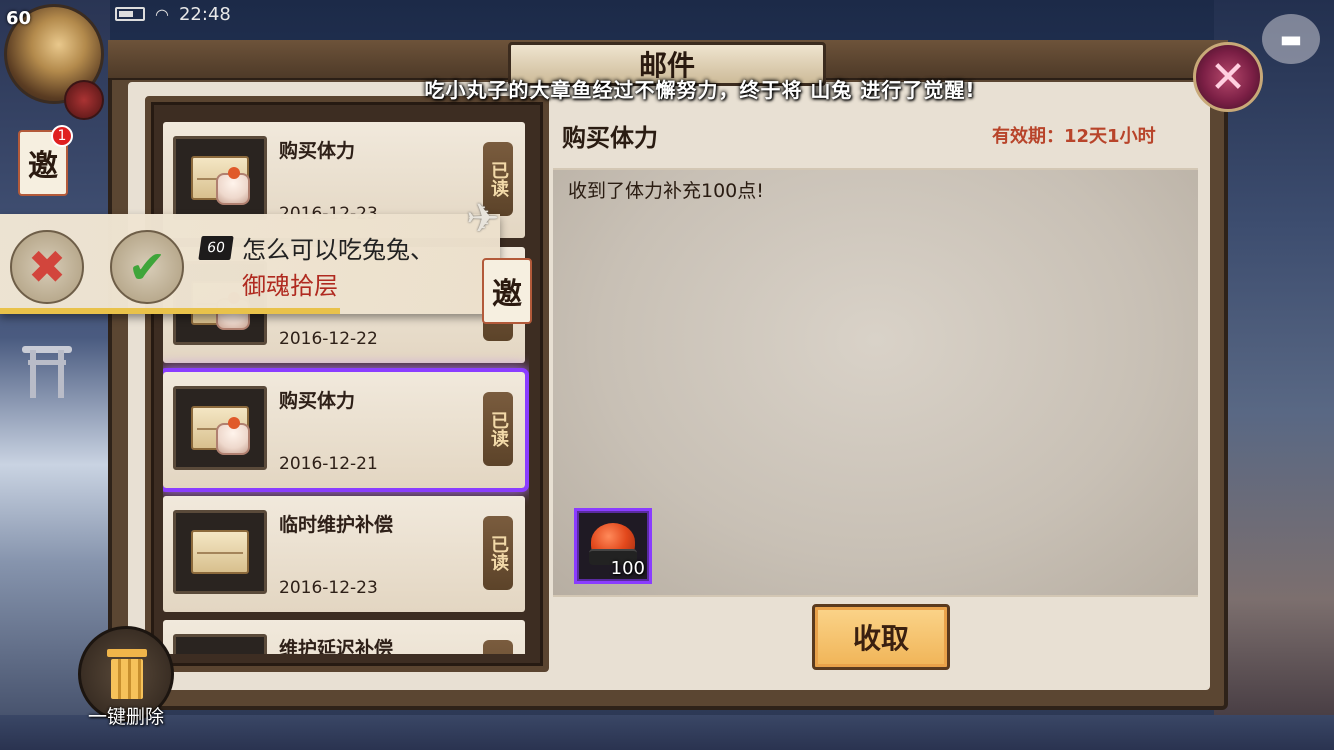  What do you see at coordinates (173, 14) in the screenshot?
I see `status-bar: ◠ 22:48` at bounding box center [173, 14].